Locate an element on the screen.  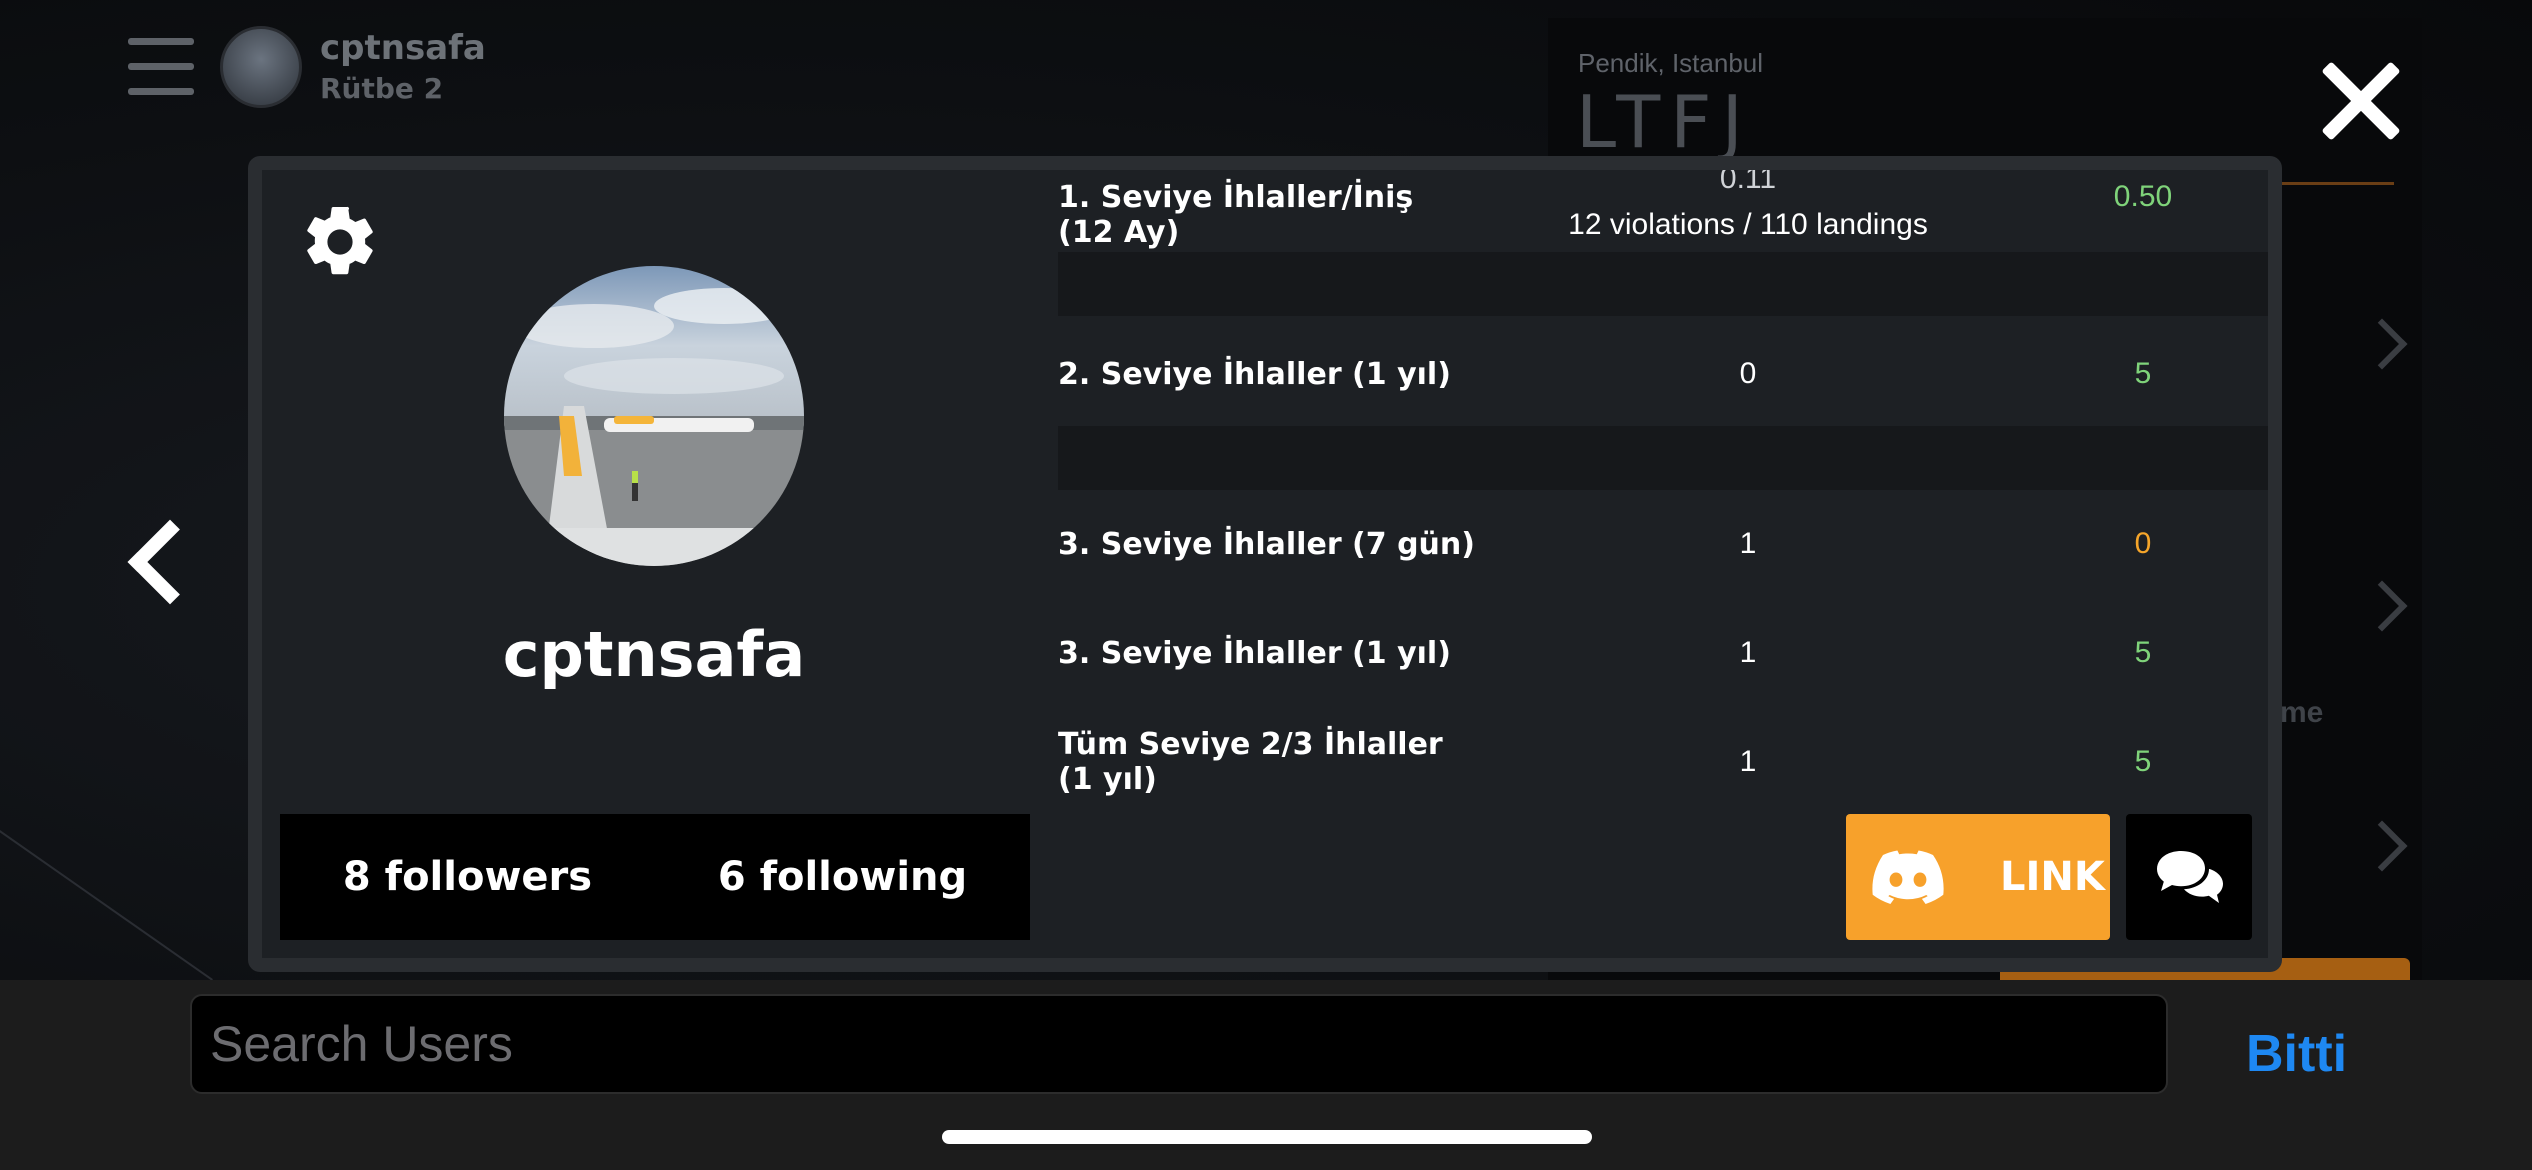
stat-row: 3. Seviye İhlaller (7 gün) 1 0 is located at coordinates (1663, 544).